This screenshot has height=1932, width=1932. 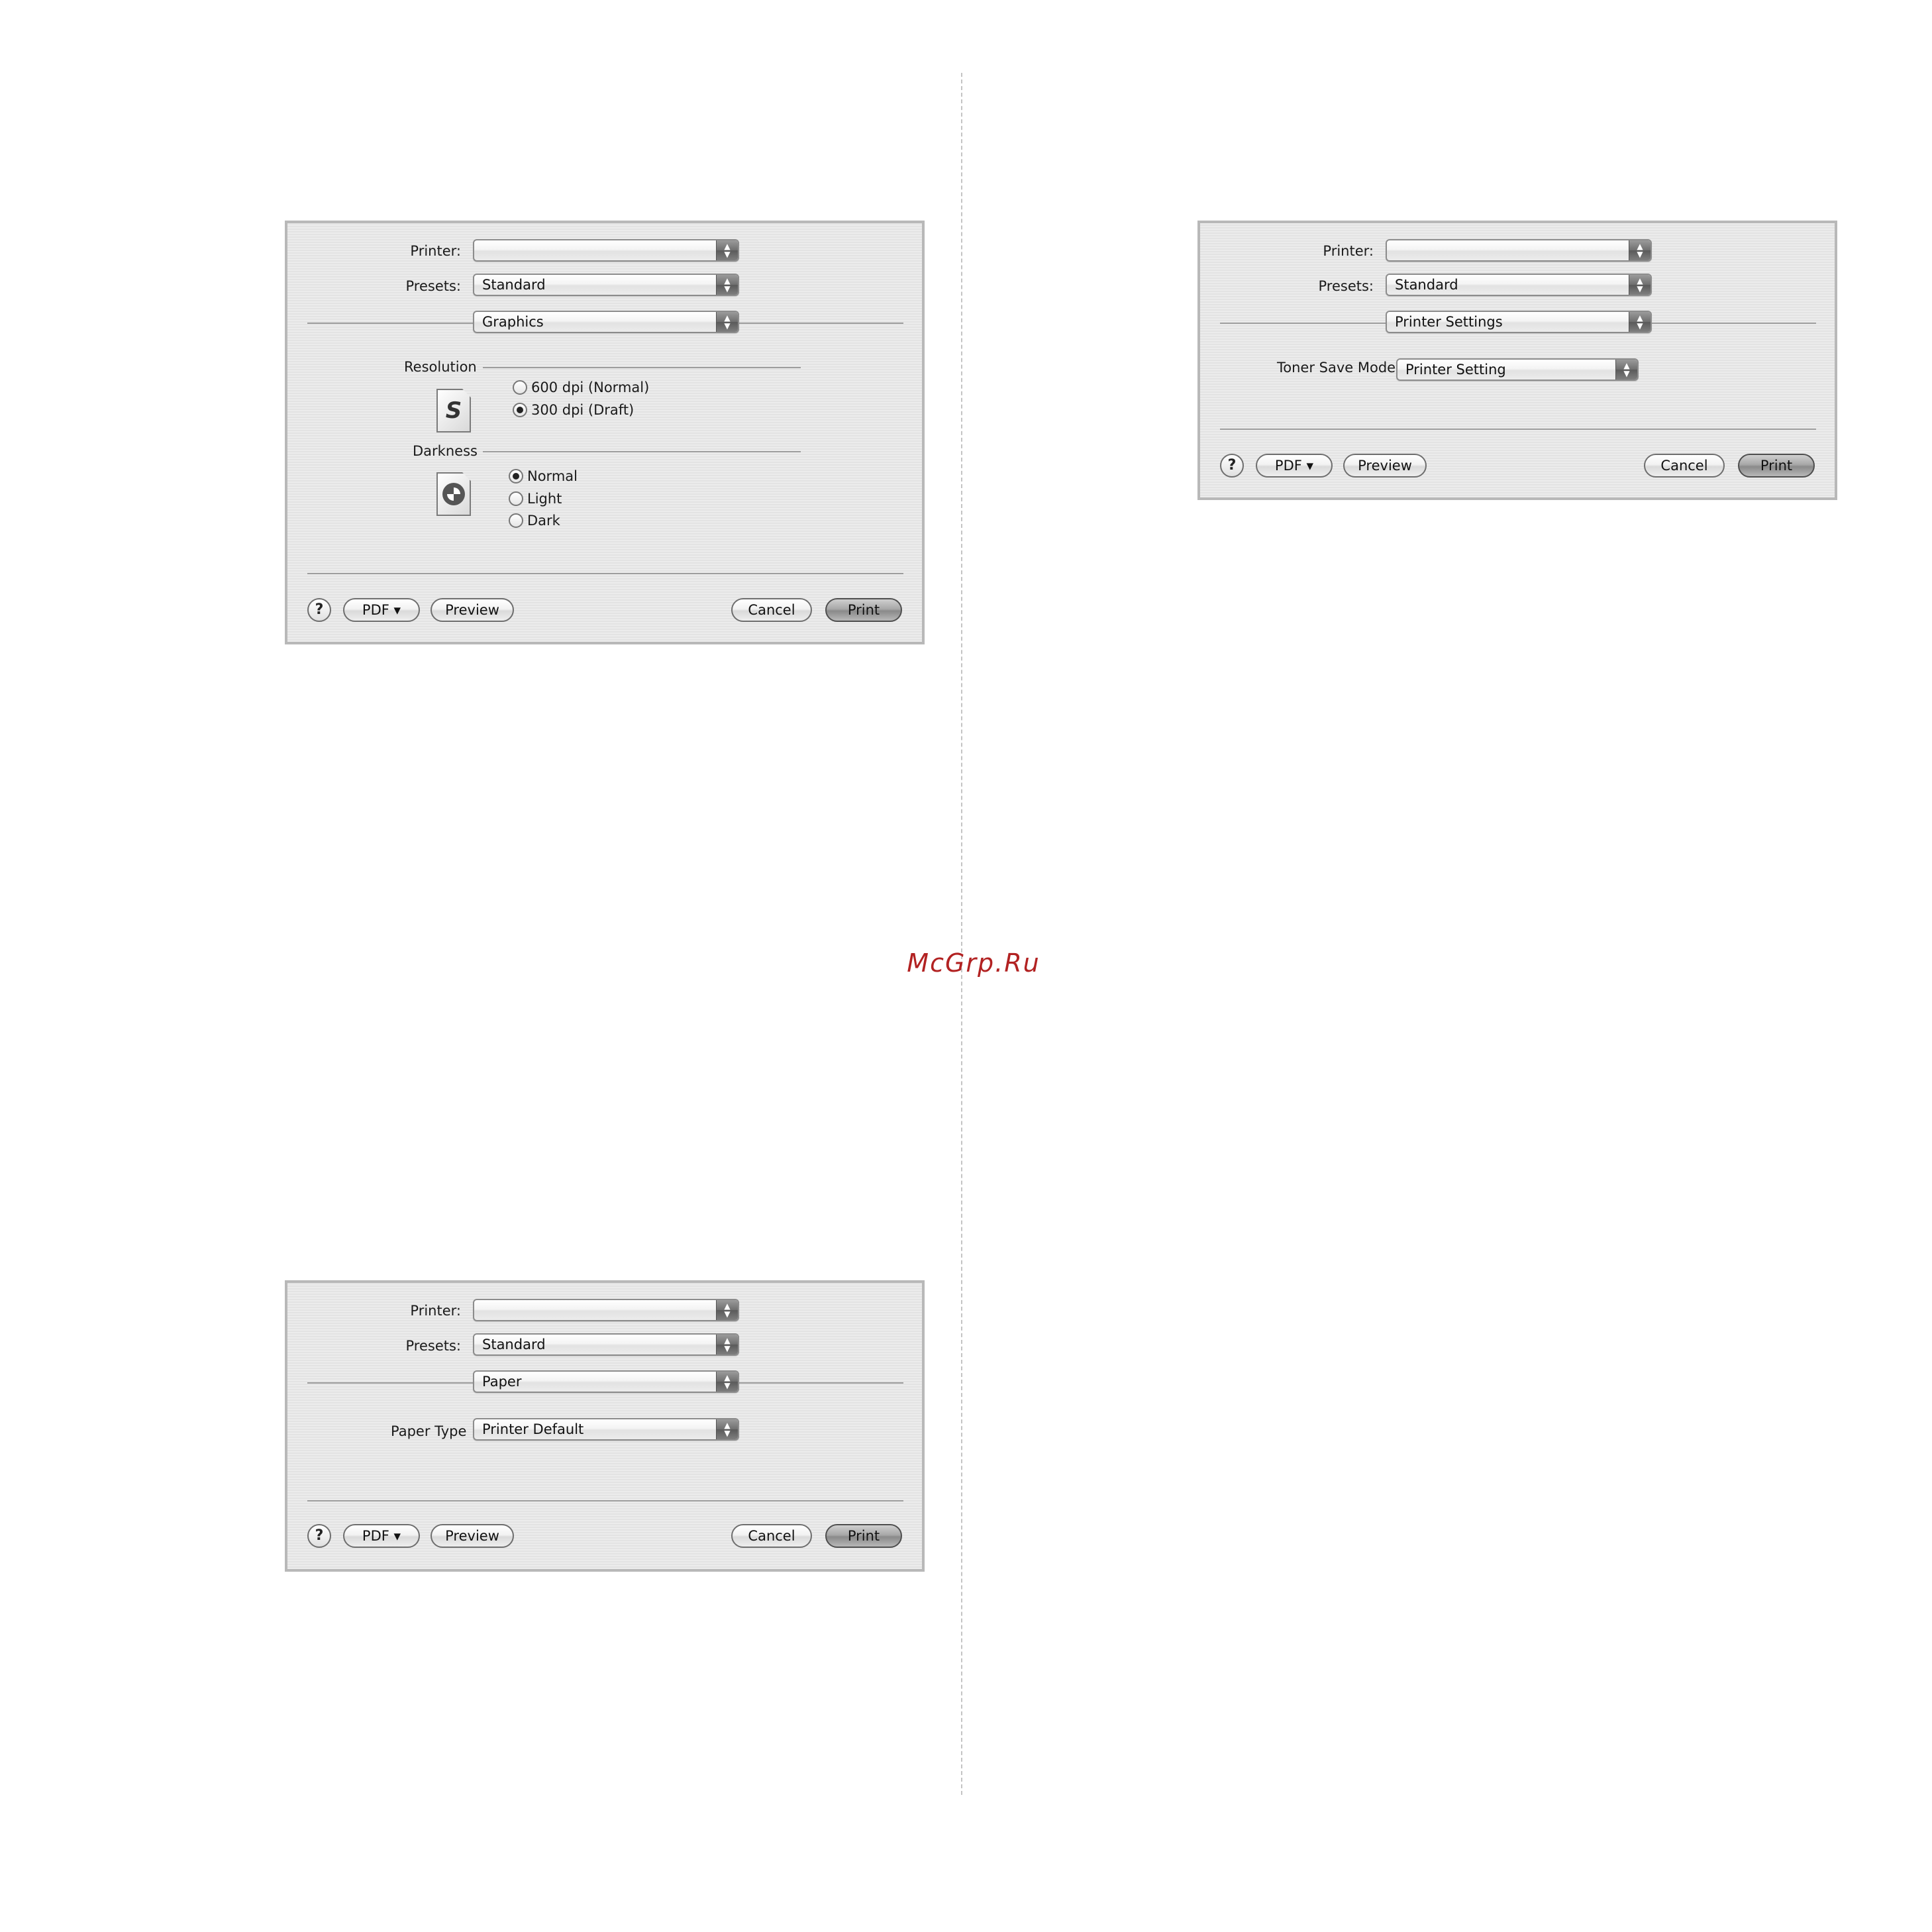 What do you see at coordinates (961, 934) in the screenshot?
I see `page-divider` at bounding box center [961, 934].